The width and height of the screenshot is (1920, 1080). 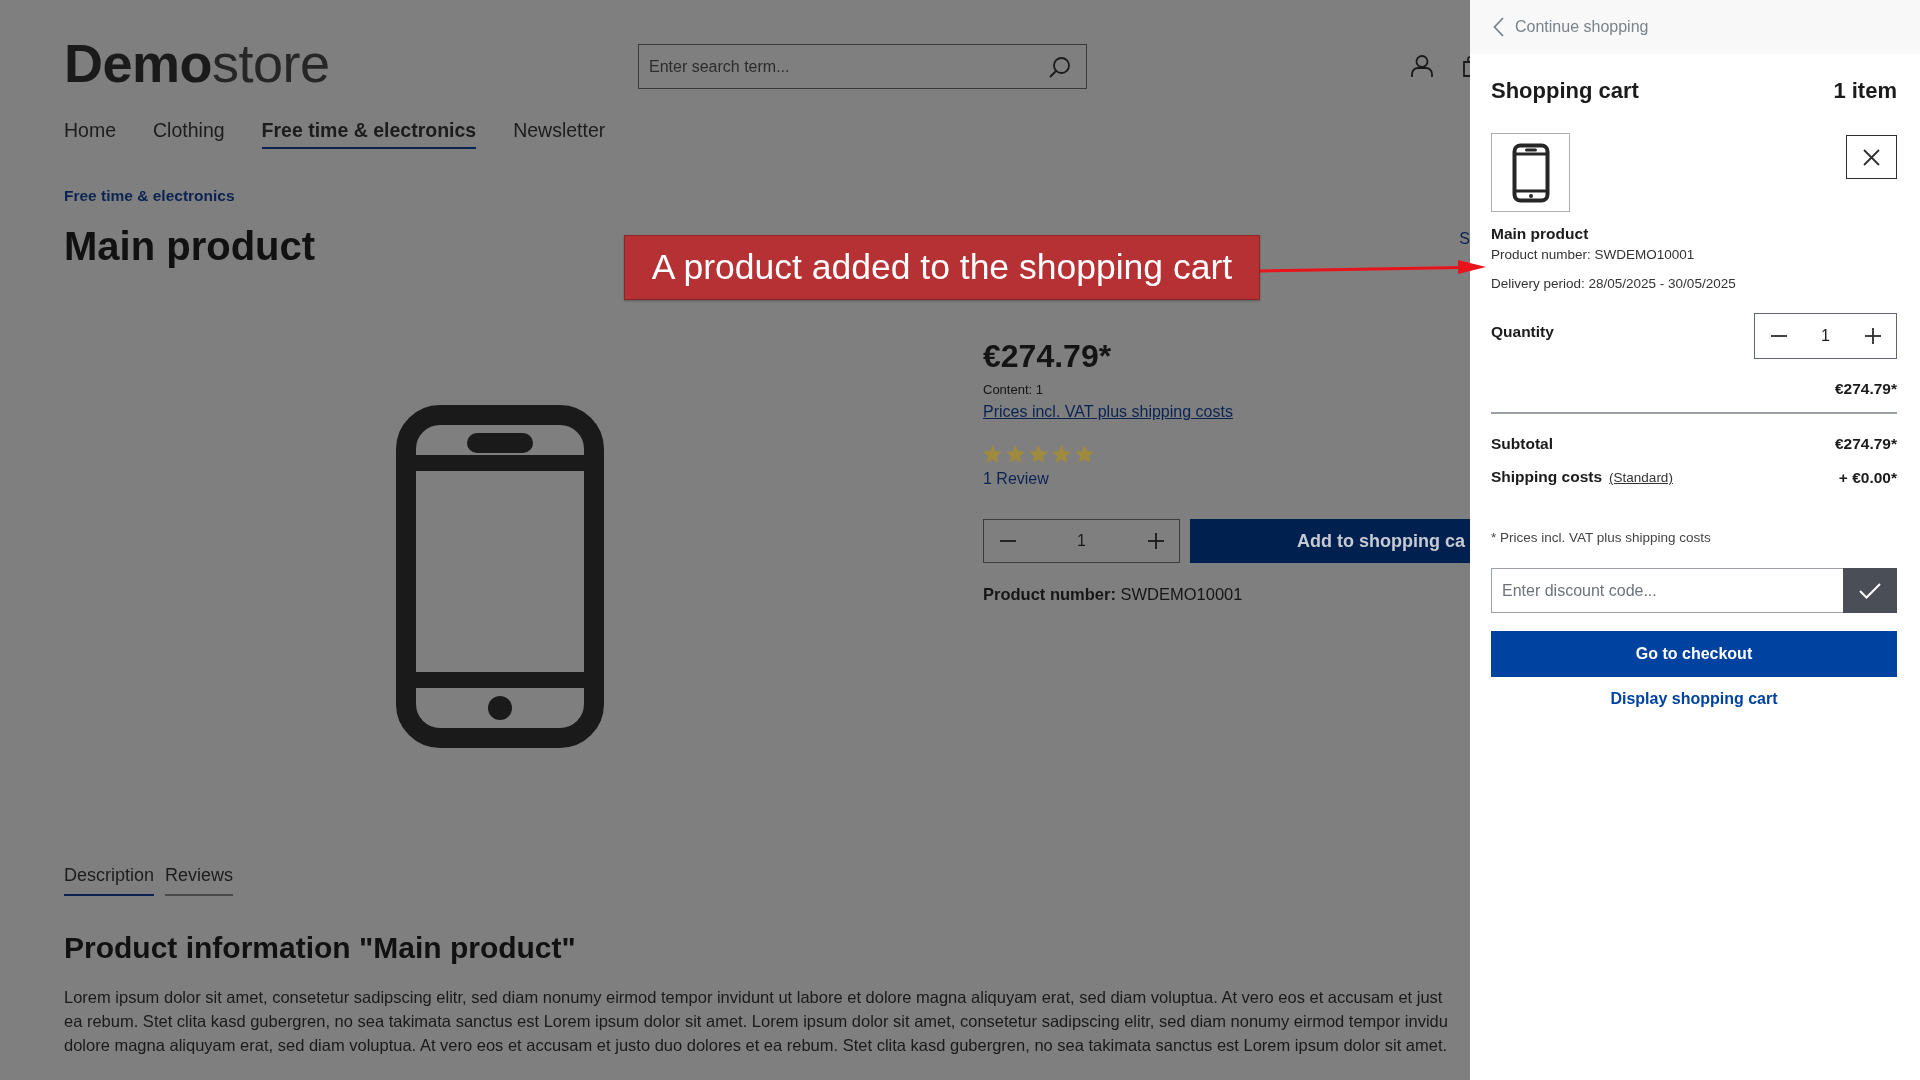 I want to click on item-count: 1 item, so click(x=1865, y=91).